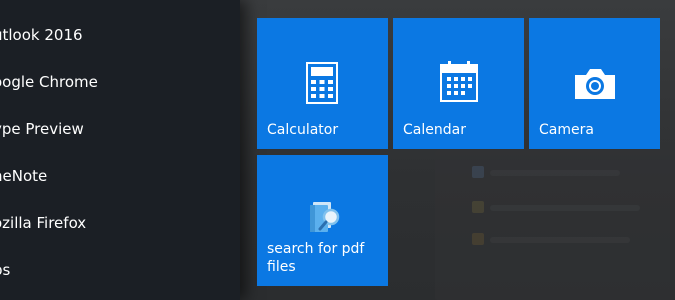 Image resolution: width=675 pixels, height=300 pixels. I want to click on app-item-label: neNote, so click(24, 176).